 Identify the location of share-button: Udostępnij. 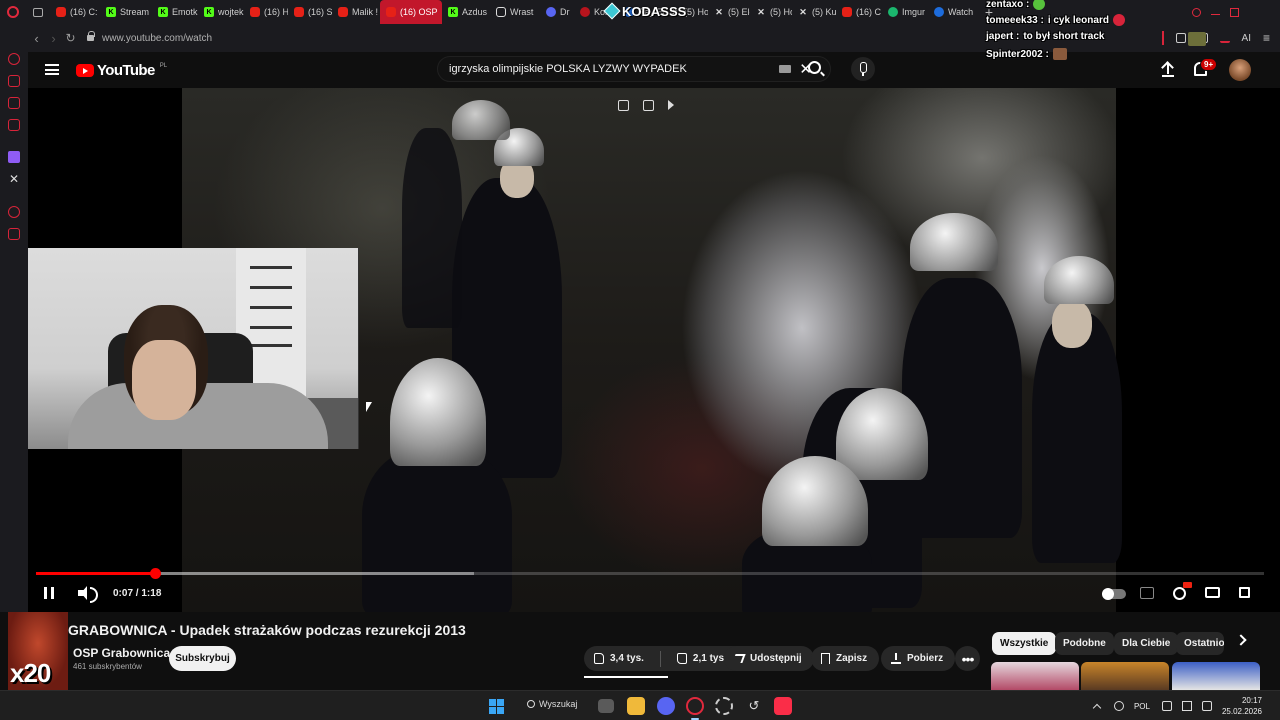
(769, 658).